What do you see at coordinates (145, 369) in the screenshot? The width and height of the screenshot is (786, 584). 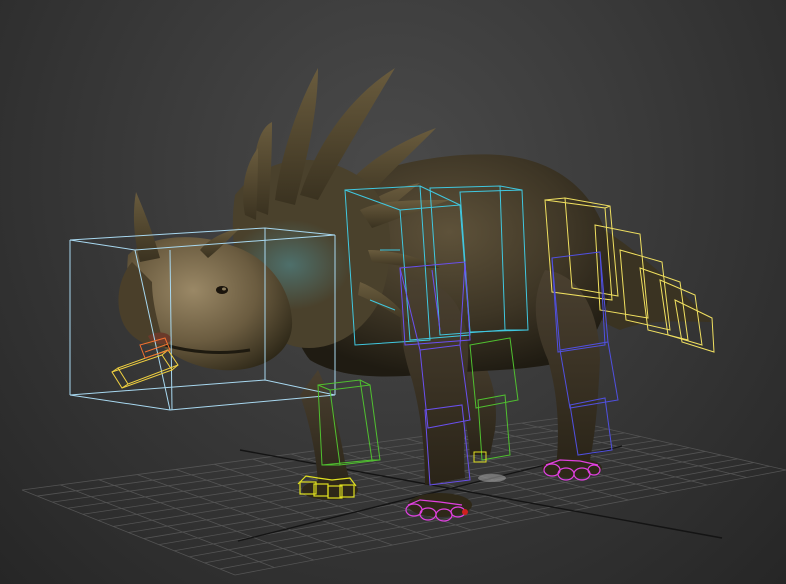 I see `jaw-bone` at bounding box center [145, 369].